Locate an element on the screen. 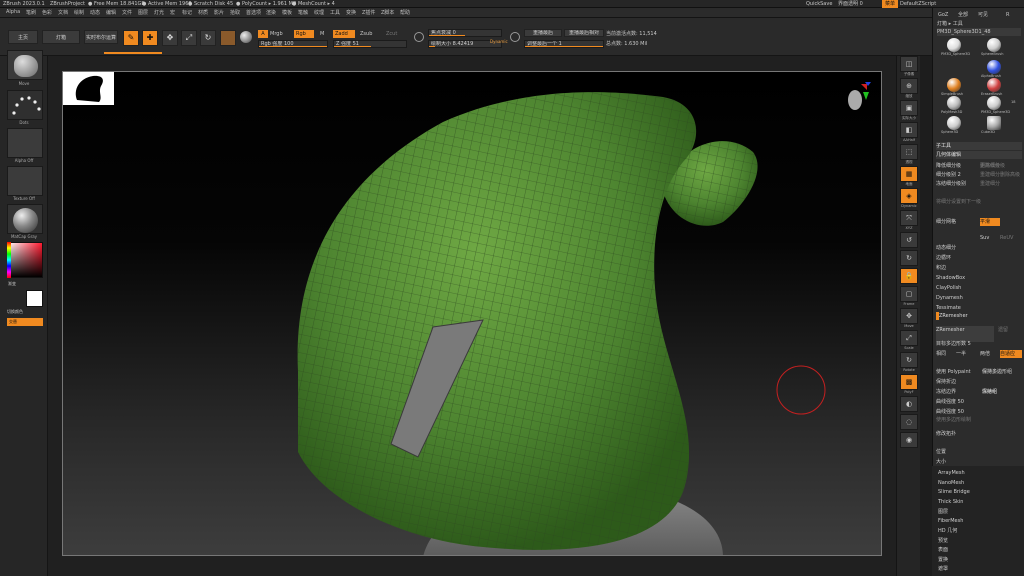 This screenshot has width=1024, height=576. menu-zscript: Z脚本 is located at coordinates (387, 12).